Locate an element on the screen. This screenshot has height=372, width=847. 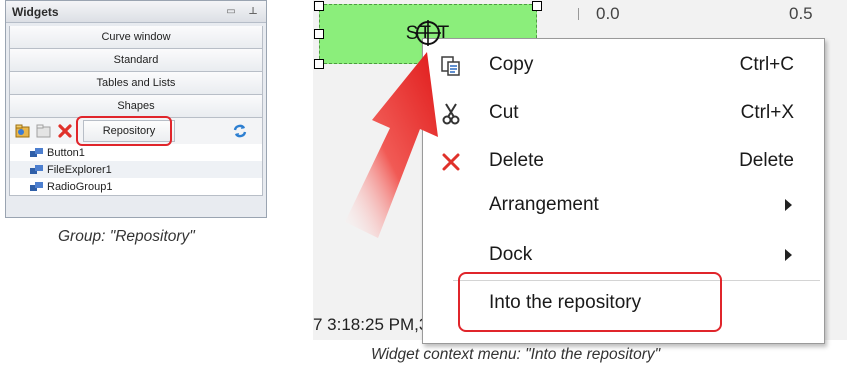
menu-item-label: Dock is located at coordinates (511, 254).